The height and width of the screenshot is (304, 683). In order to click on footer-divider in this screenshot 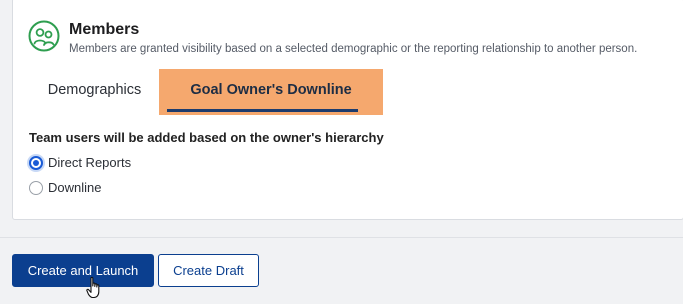, I will do `click(341, 237)`.